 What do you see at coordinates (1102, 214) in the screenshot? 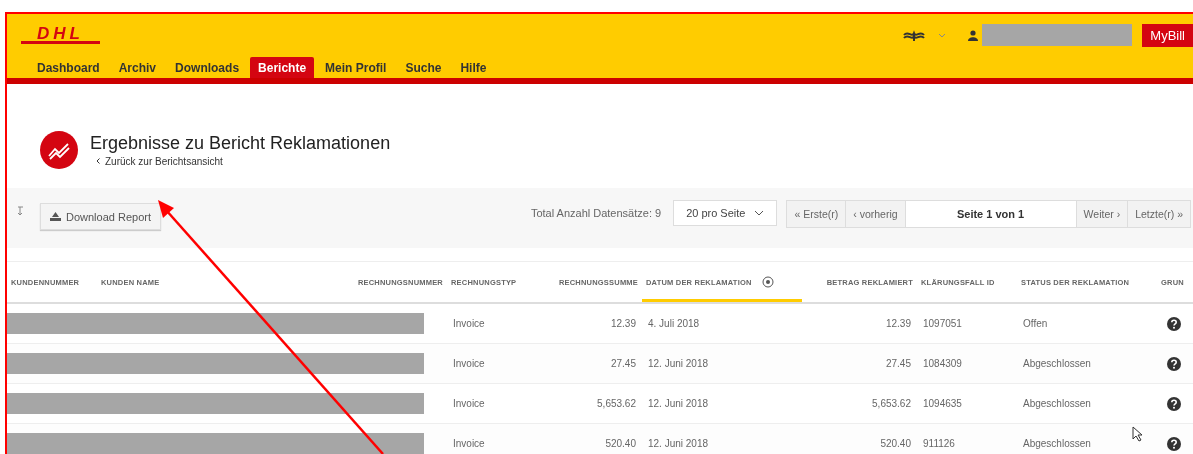
I see `pagination-button: Weiter ›` at bounding box center [1102, 214].